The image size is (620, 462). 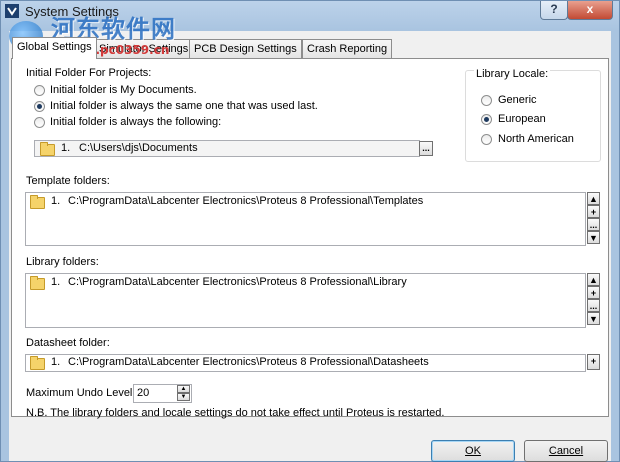 I want to click on template-move-up-button: ▲, so click(x=593, y=198).